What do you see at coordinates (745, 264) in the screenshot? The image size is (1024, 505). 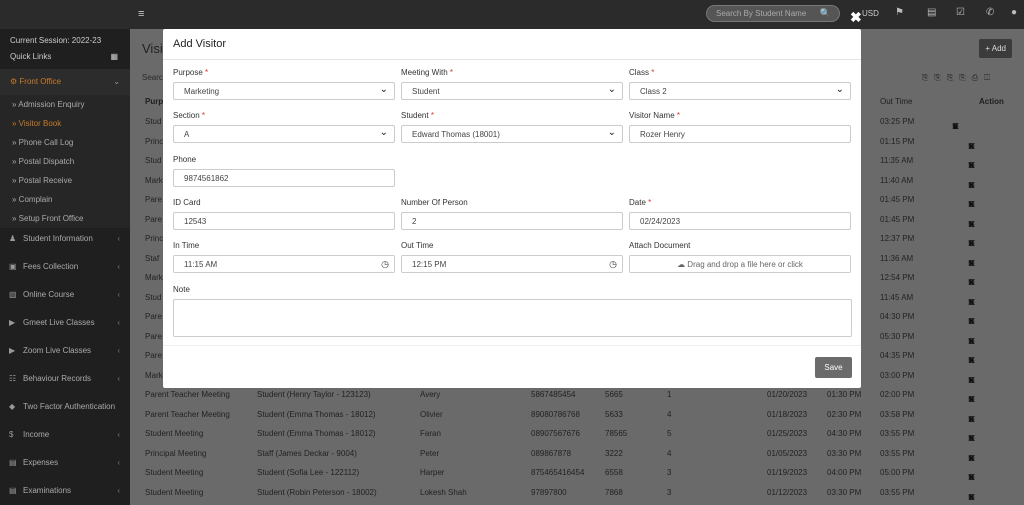 I see `dropzone-text: Drag and drop a file here or click` at bounding box center [745, 264].